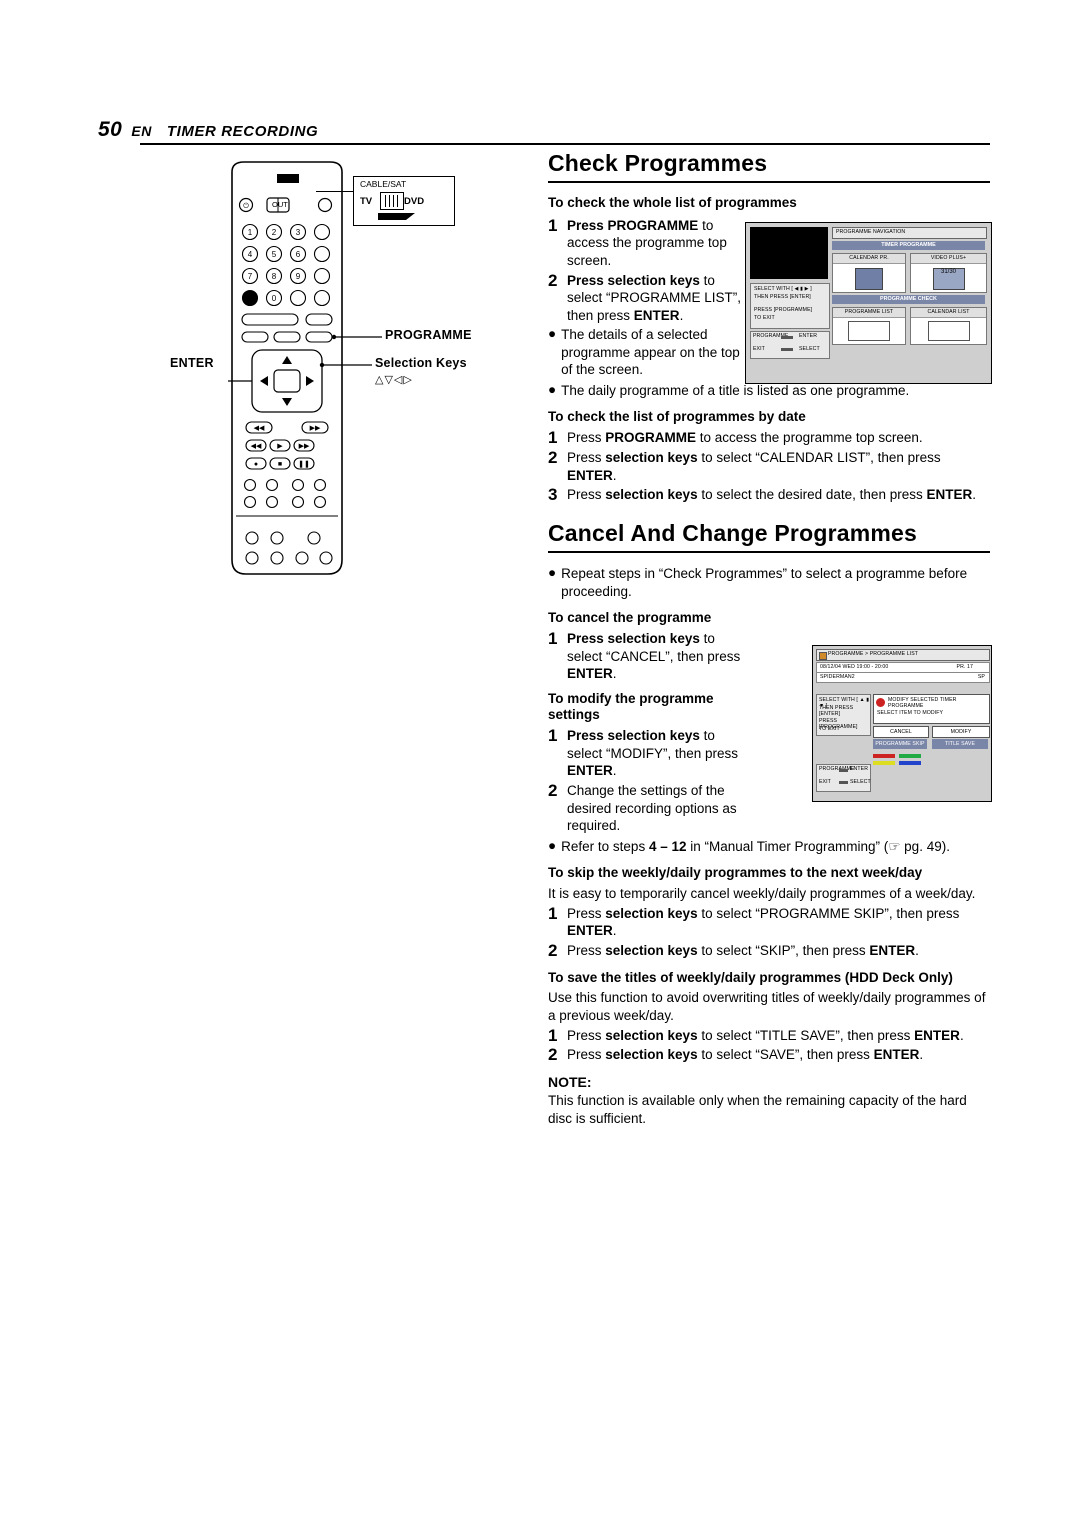 The height and width of the screenshot is (1528, 1080). I want to click on osd-cell-calendar-pr: CALENDAR PR., so click(869, 273).